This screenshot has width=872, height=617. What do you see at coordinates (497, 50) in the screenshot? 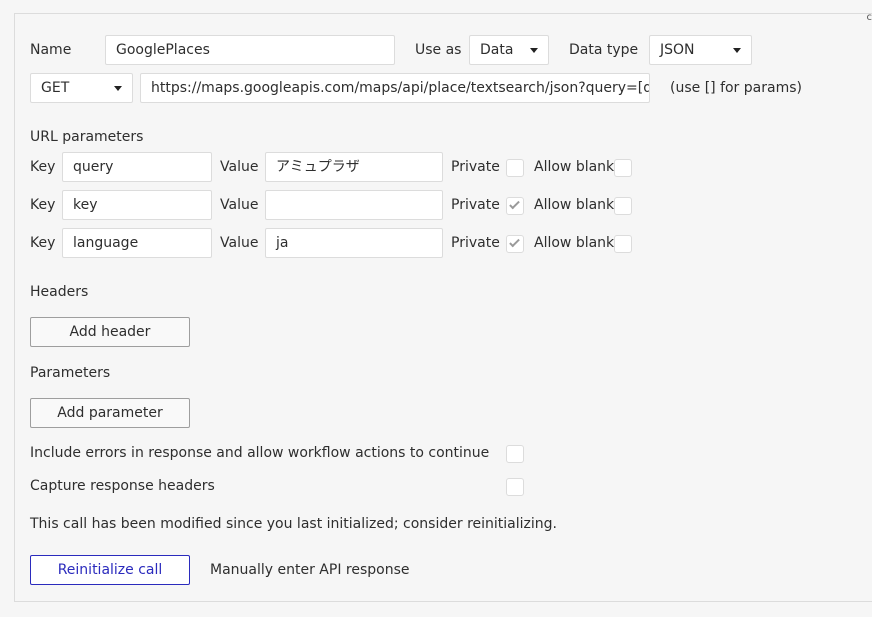
I see `use-as-value: Data` at bounding box center [497, 50].